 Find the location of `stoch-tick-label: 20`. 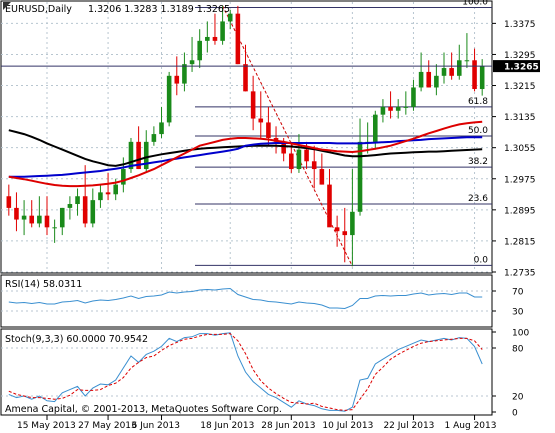

stoch-tick-label: 20 is located at coordinates (518, 398).